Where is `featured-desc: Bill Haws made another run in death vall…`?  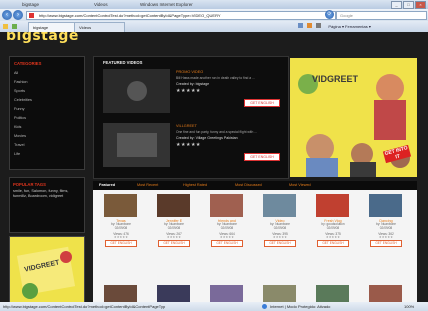
featured-desc: Bill Haws made another run in death vall… is located at coordinates (215, 78).